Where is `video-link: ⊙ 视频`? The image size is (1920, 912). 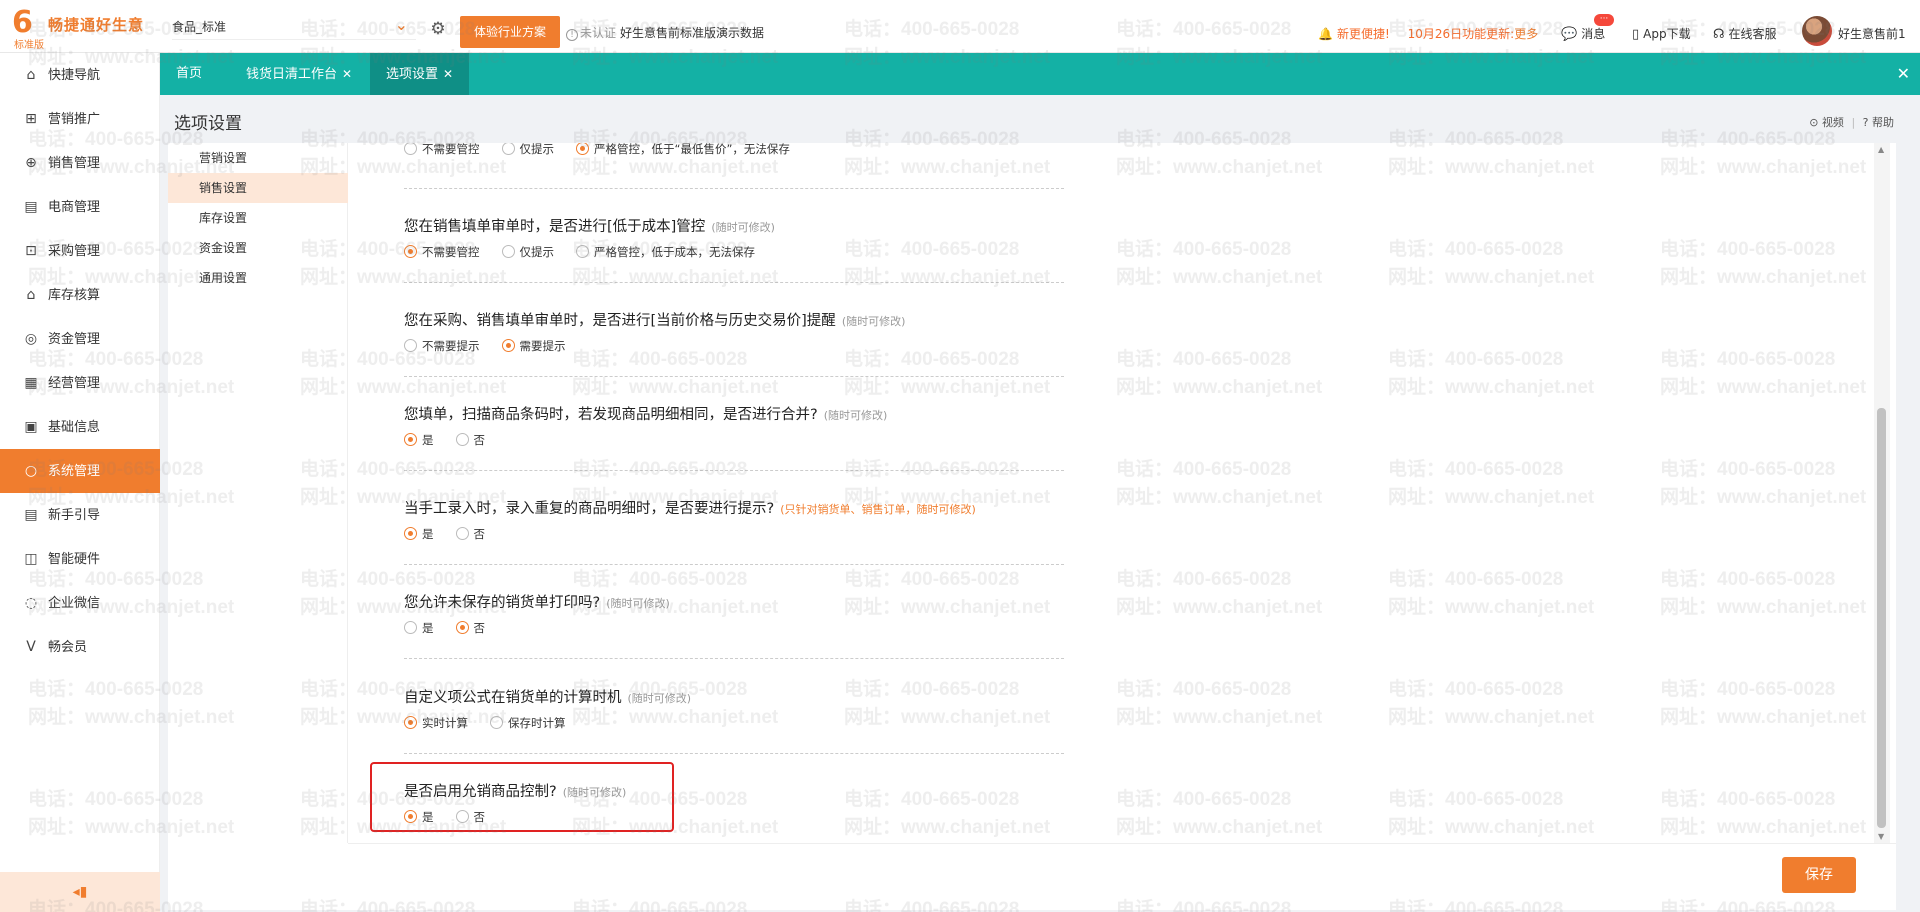 video-link: ⊙ 视频 is located at coordinates (1826, 122).